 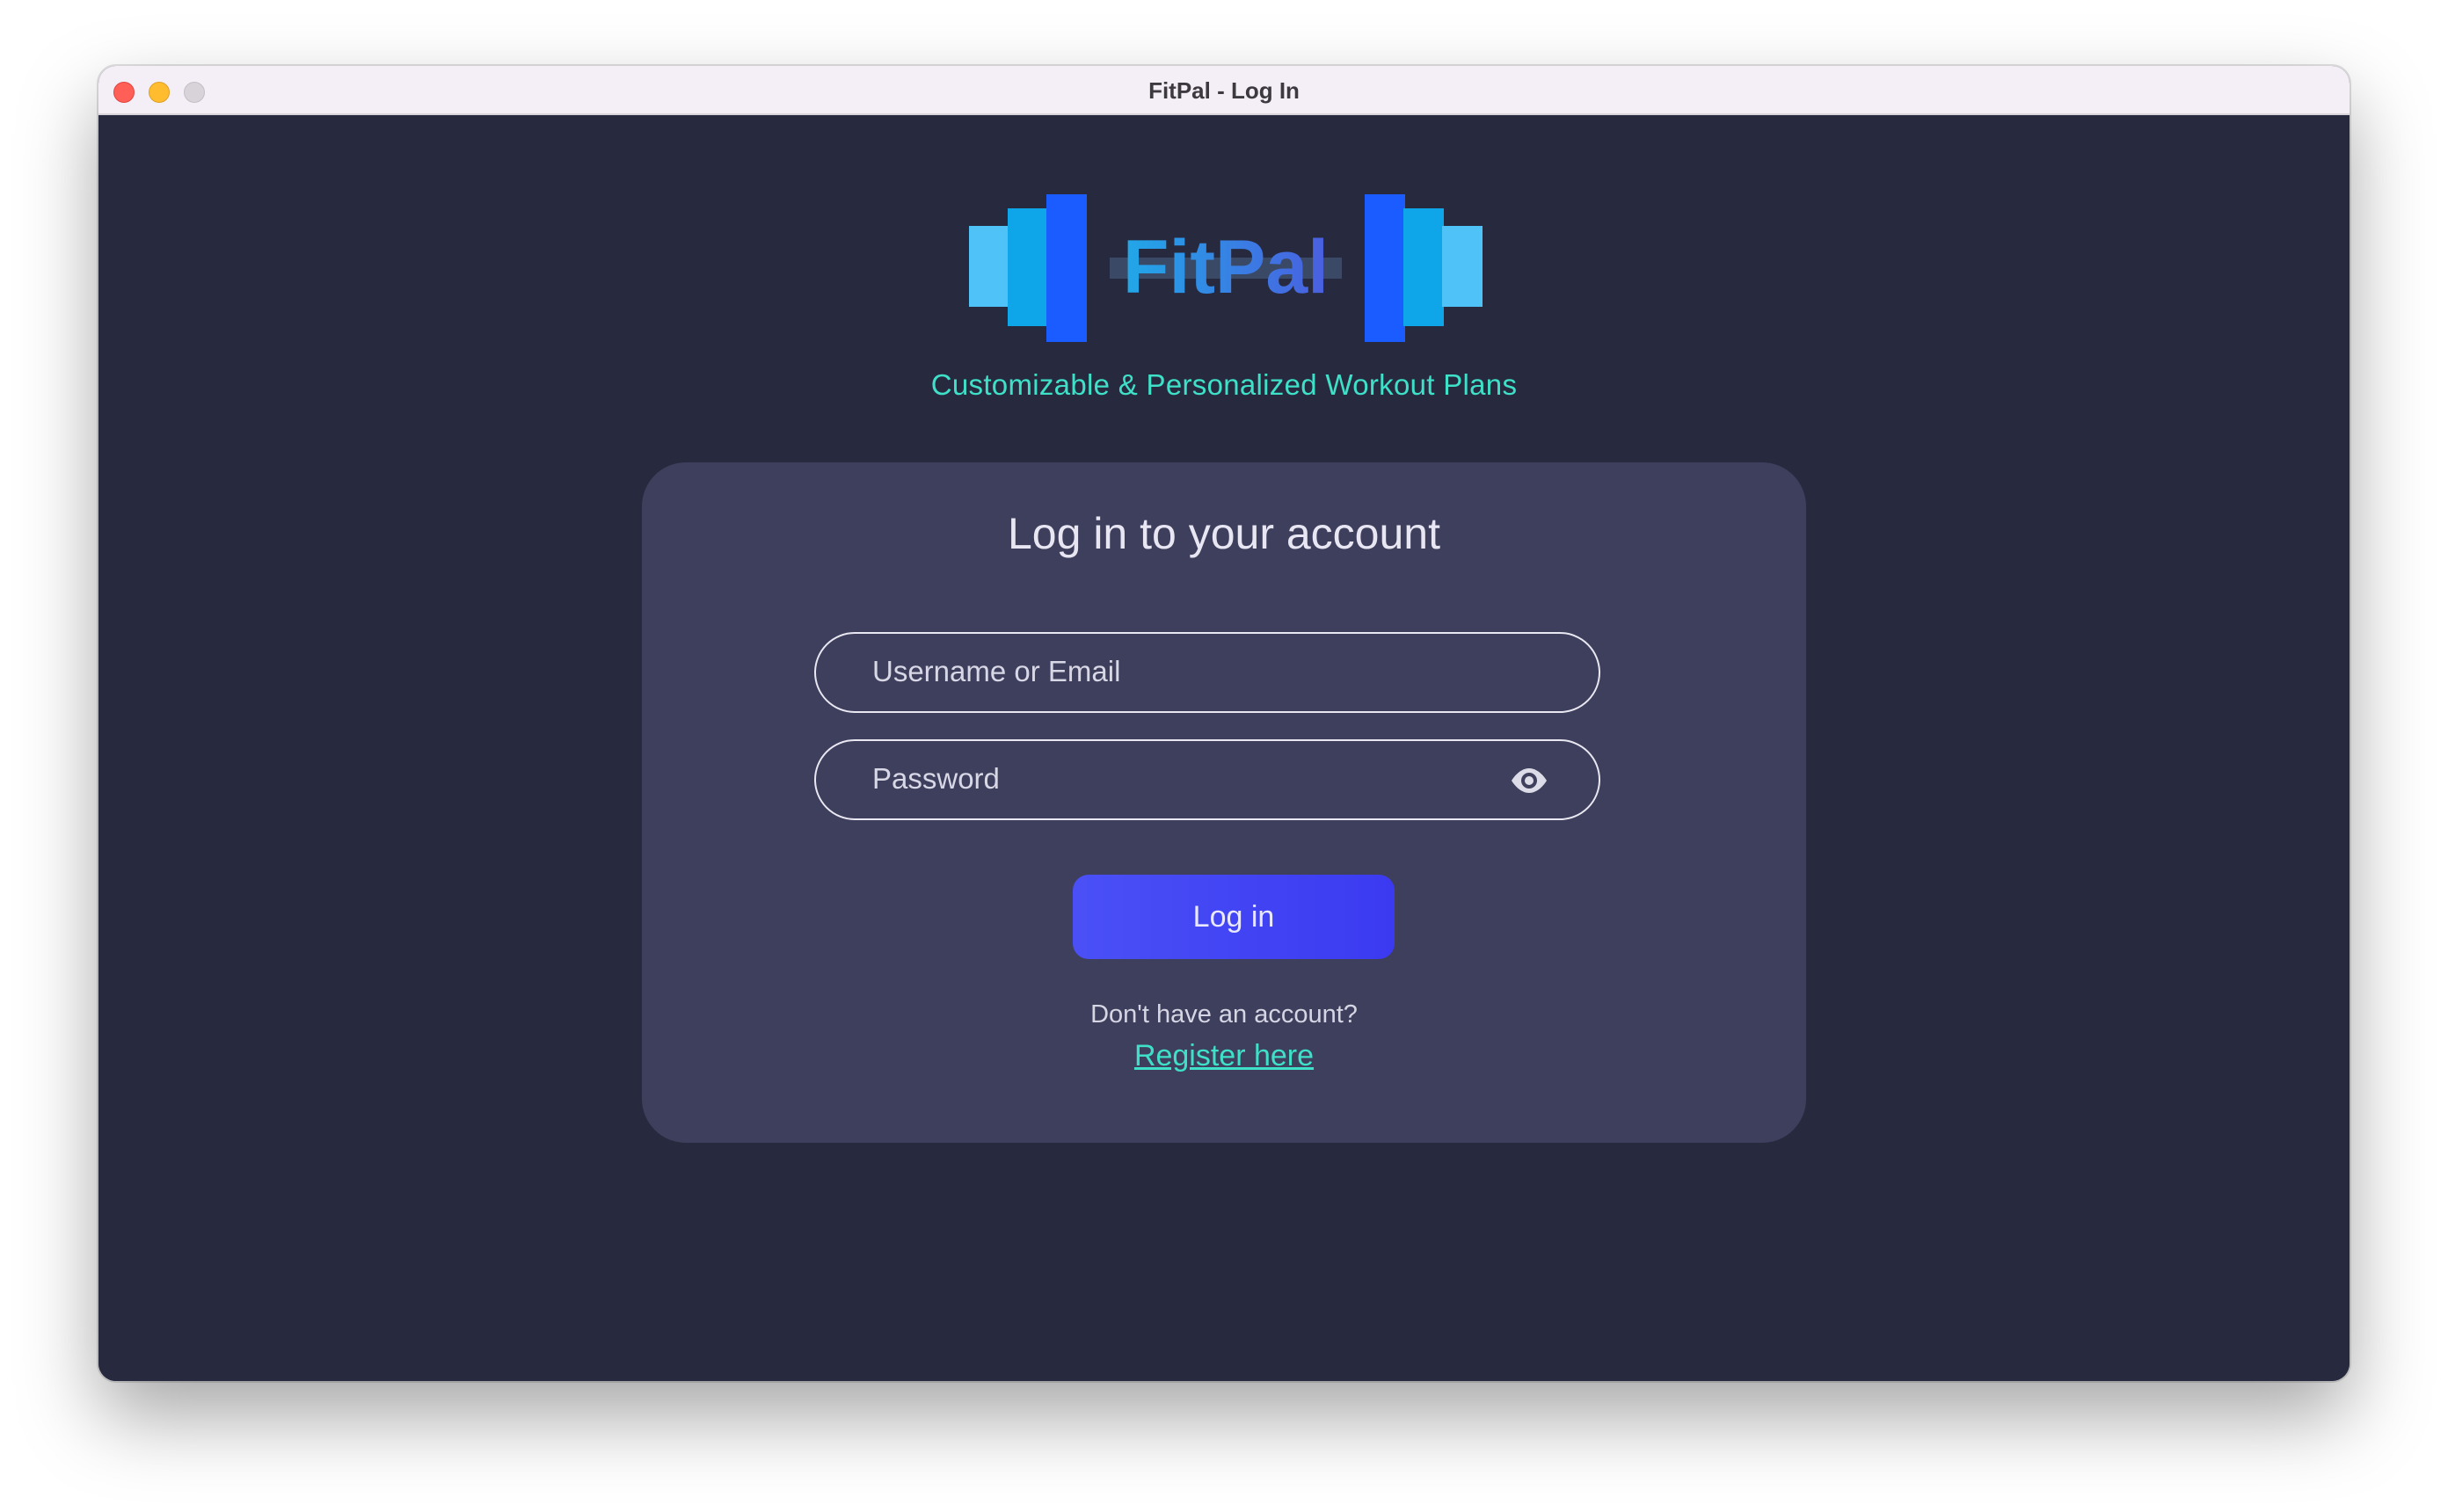 What do you see at coordinates (1234, 917) in the screenshot?
I see `login-button: Log in` at bounding box center [1234, 917].